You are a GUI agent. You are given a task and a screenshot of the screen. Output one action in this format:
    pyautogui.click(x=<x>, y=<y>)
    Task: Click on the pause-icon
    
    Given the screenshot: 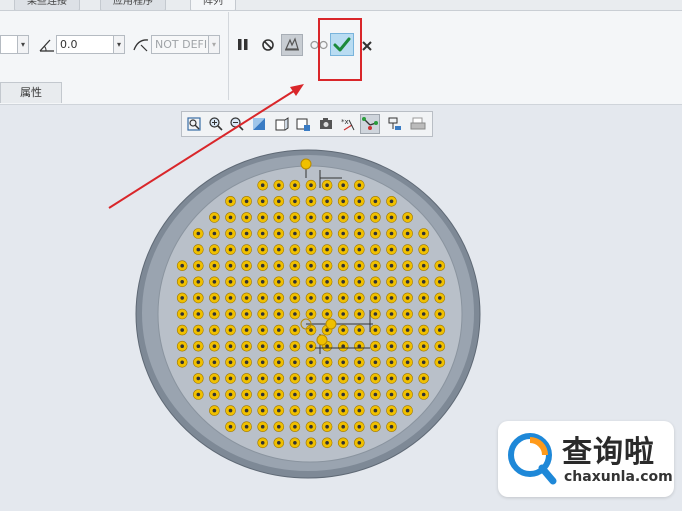 What is the action you would take?
    pyautogui.click(x=243, y=45)
    